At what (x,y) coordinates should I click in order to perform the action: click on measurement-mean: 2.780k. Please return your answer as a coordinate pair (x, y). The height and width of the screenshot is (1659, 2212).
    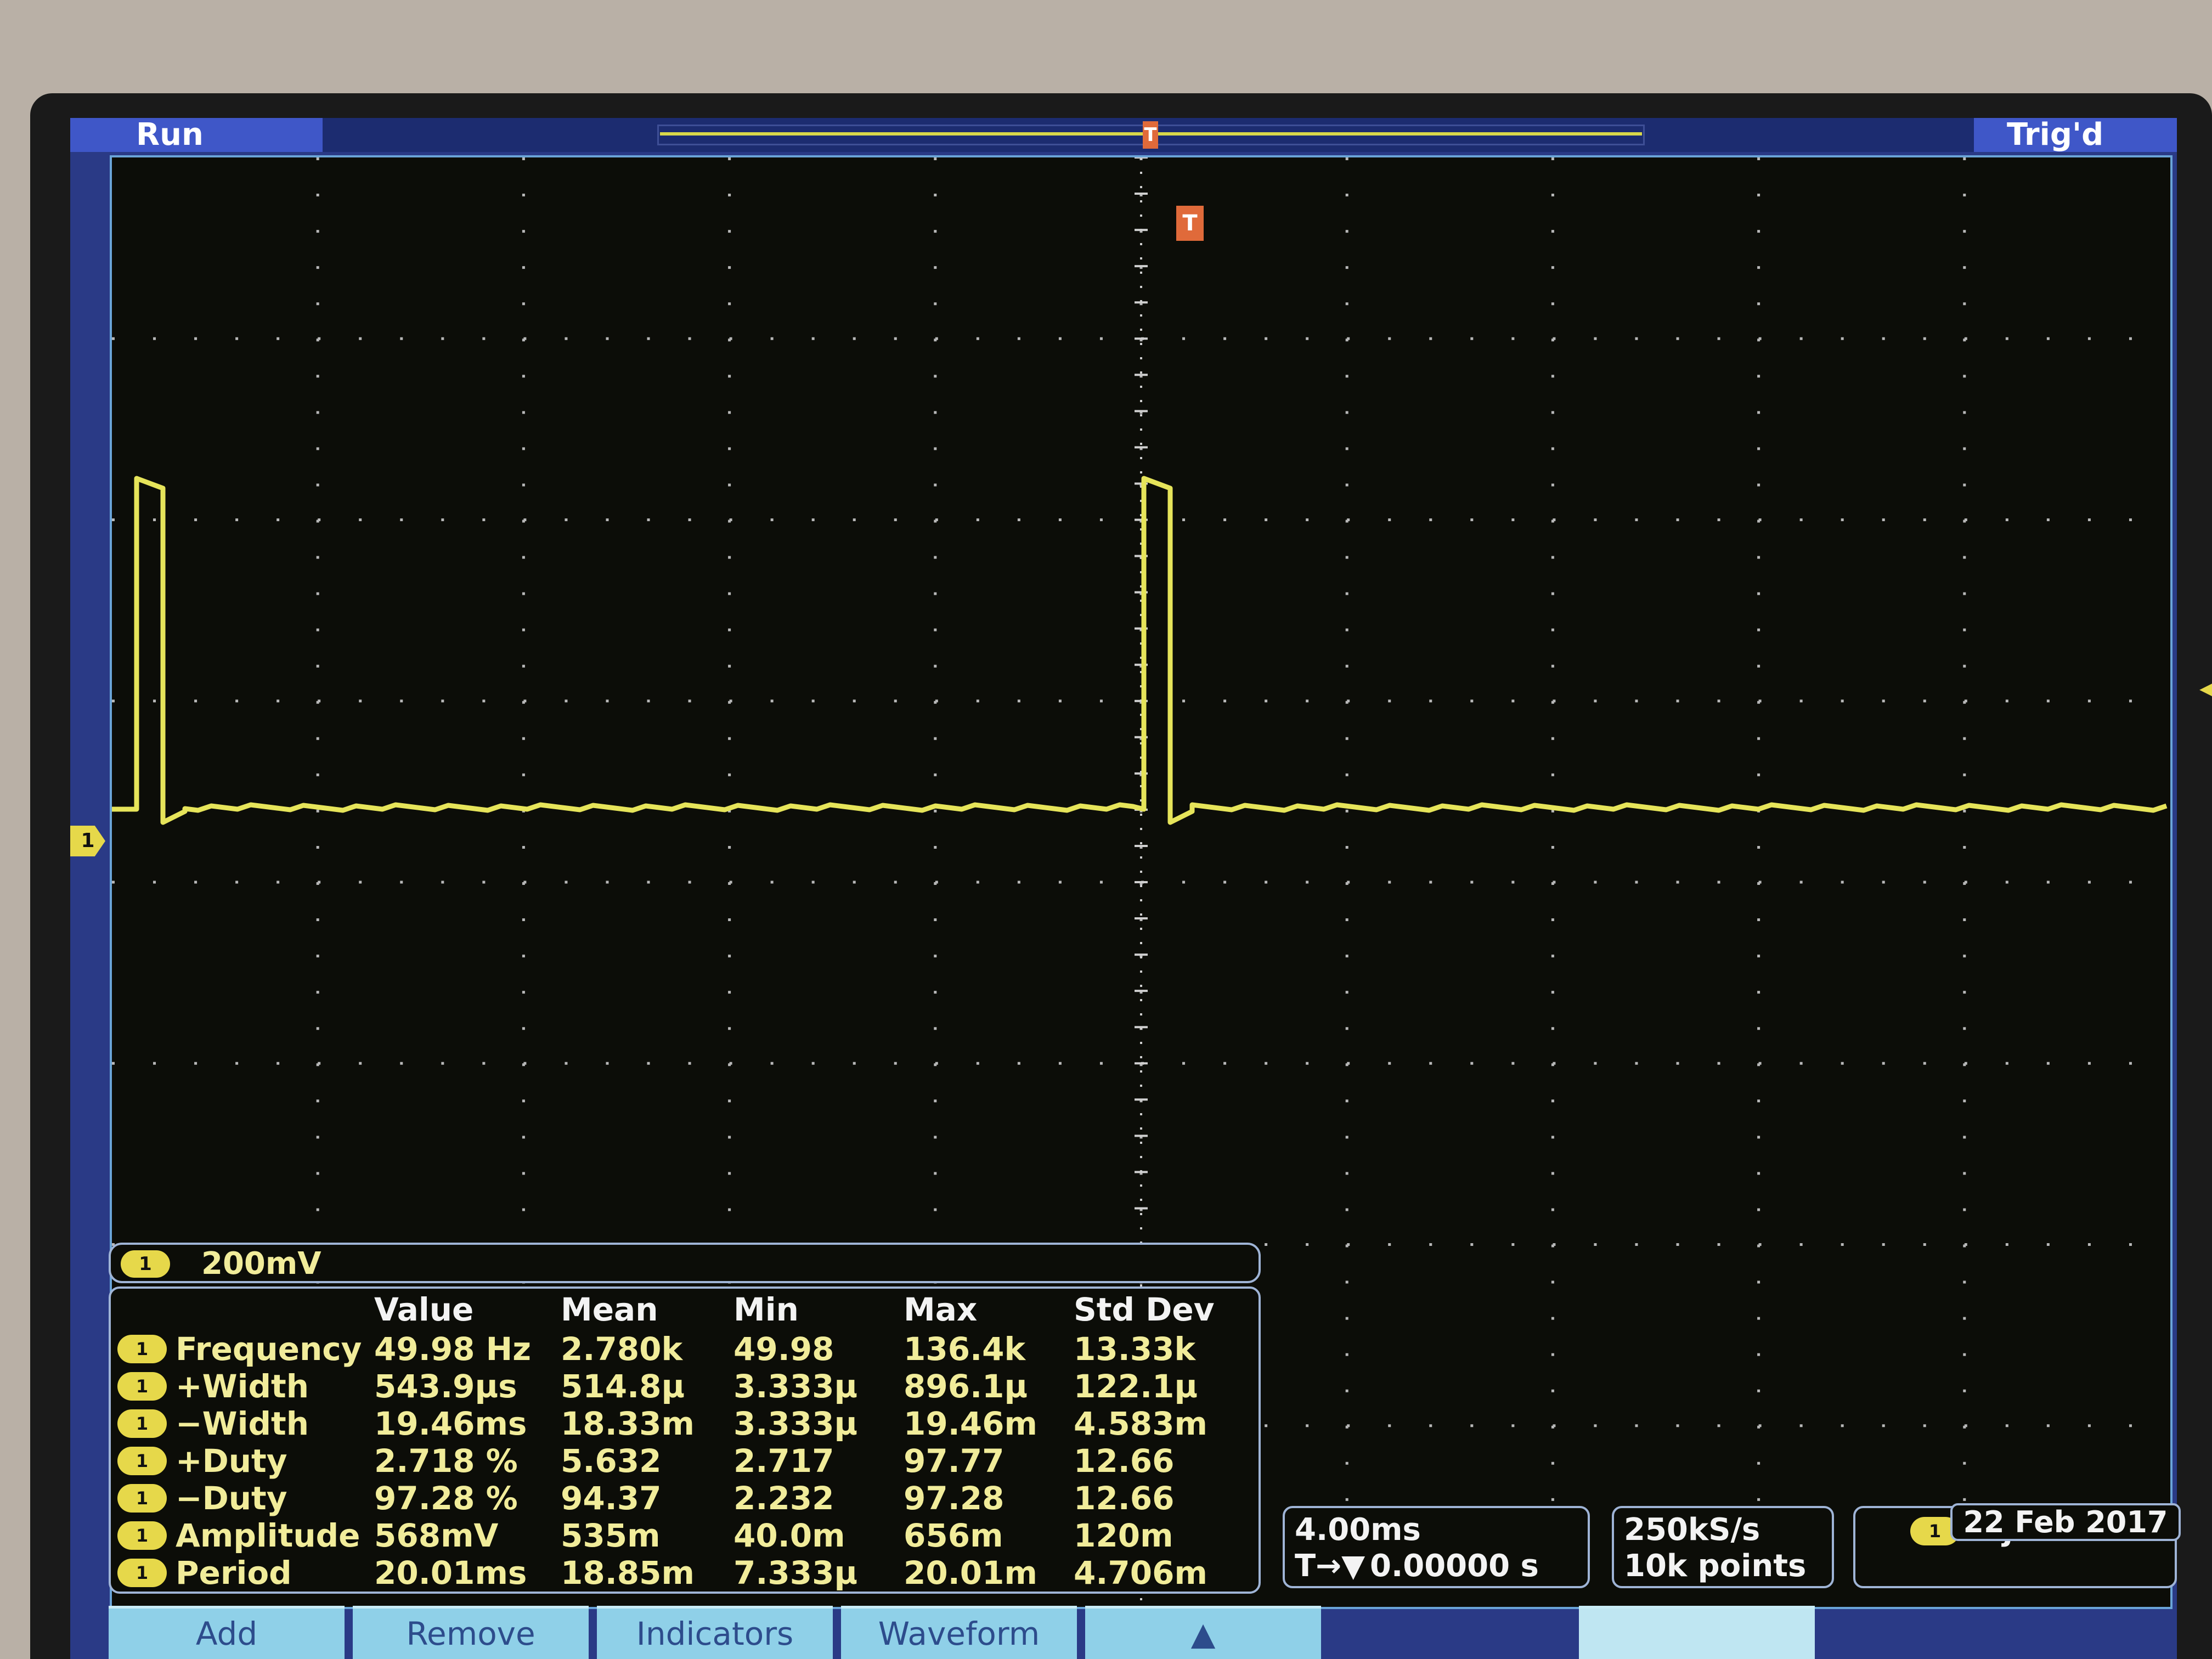
    Looking at the image, I should click on (622, 1349).